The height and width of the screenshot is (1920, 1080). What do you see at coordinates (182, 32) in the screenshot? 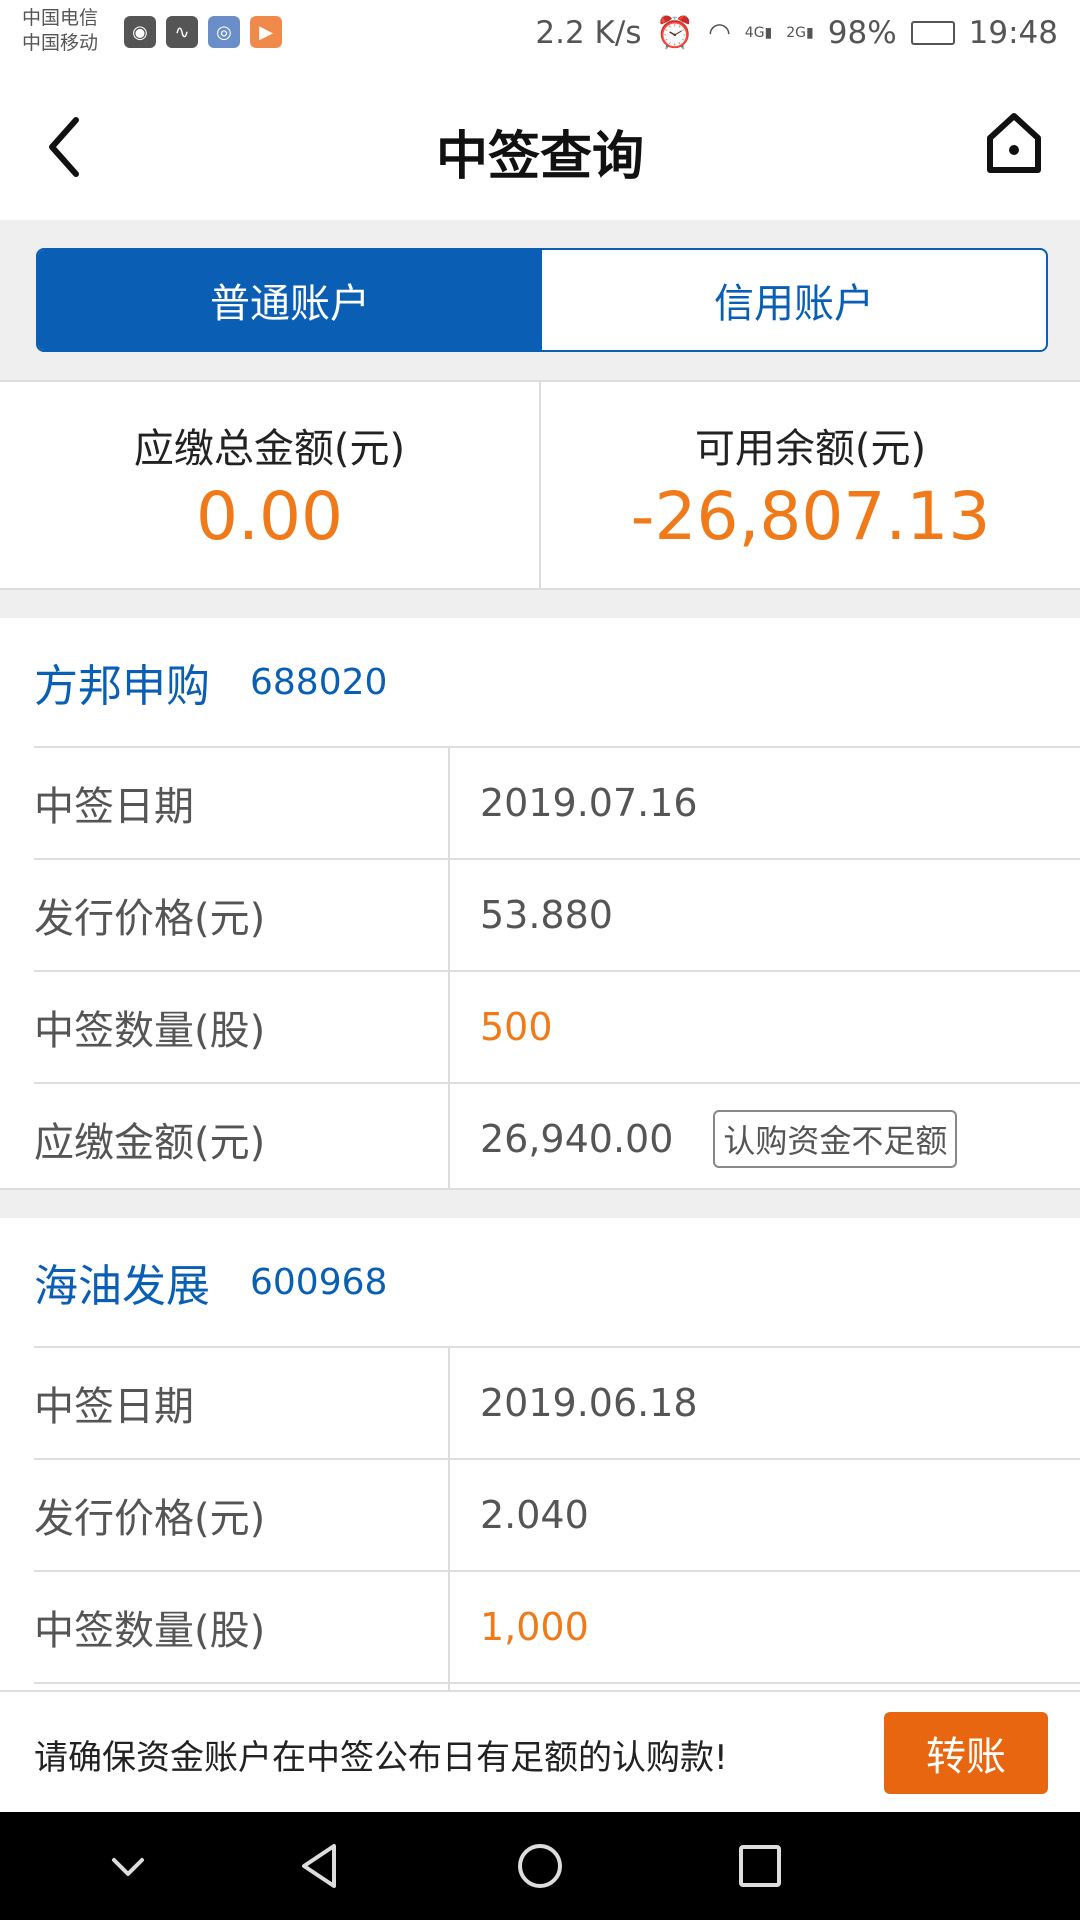
I see `activity-icon: ∿` at bounding box center [182, 32].